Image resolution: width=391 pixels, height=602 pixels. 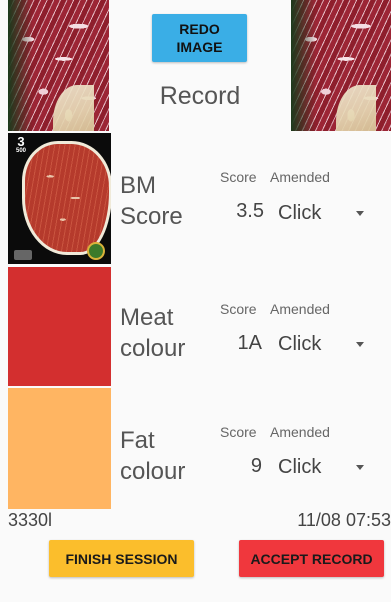 I want to click on row-label-line1: Fat, so click(x=137, y=440).